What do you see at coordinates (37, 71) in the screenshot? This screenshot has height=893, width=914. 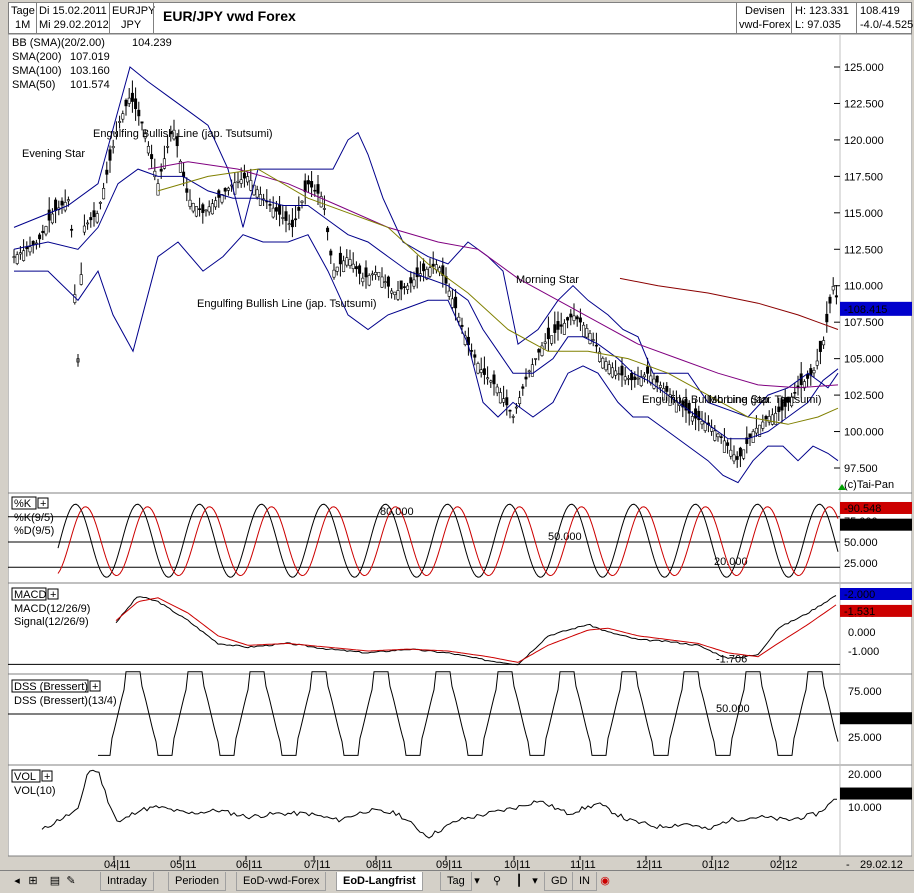 I see `price-legend-name: SMA(100)` at bounding box center [37, 71].